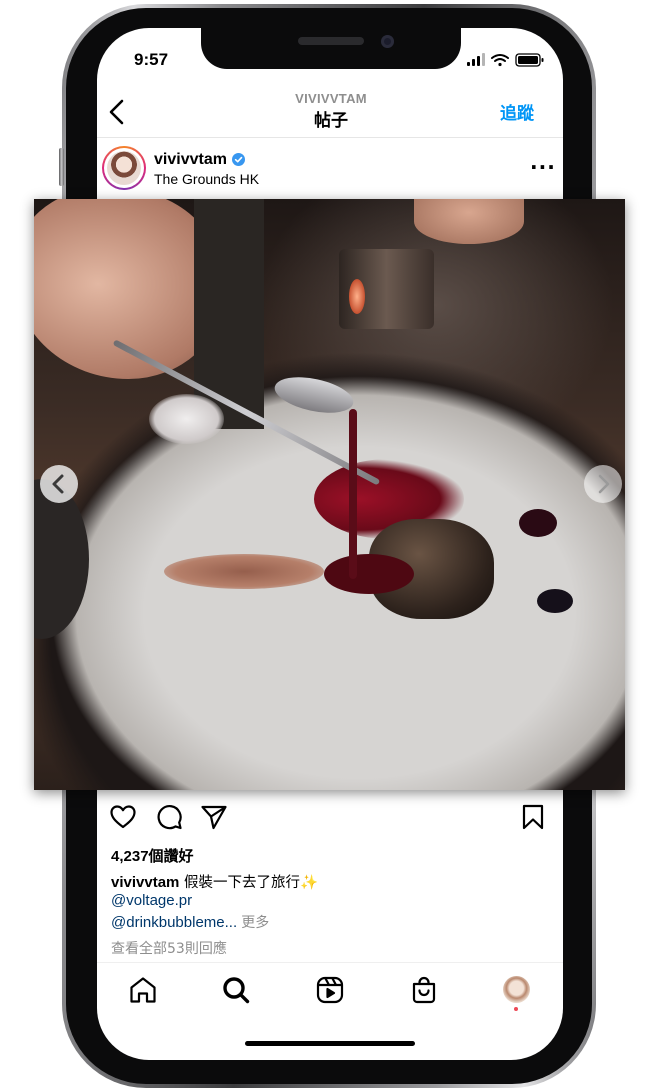 The height and width of the screenshot is (1090, 659). I want to click on likes-count: 4,237個讚好, so click(152, 855).